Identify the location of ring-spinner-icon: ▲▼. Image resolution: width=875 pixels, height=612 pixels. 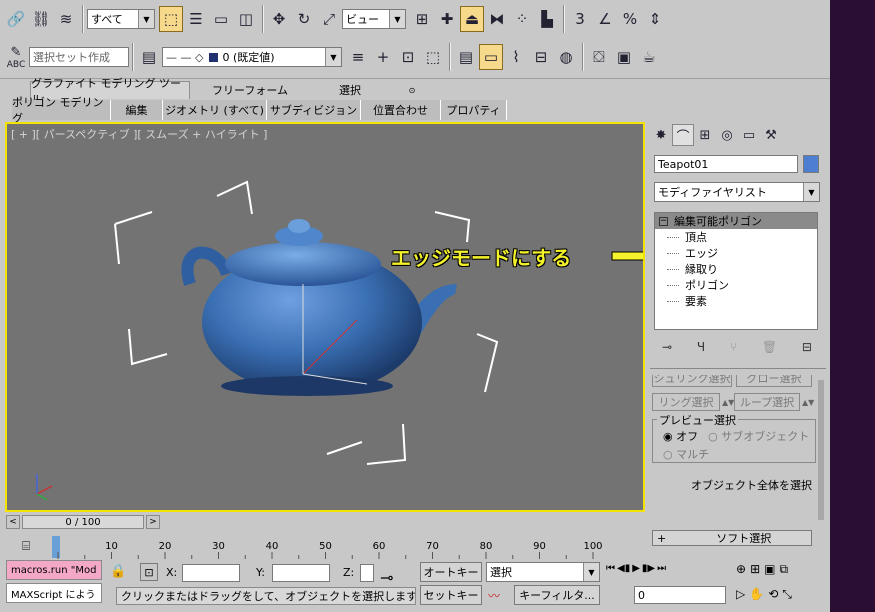
(728, 402).